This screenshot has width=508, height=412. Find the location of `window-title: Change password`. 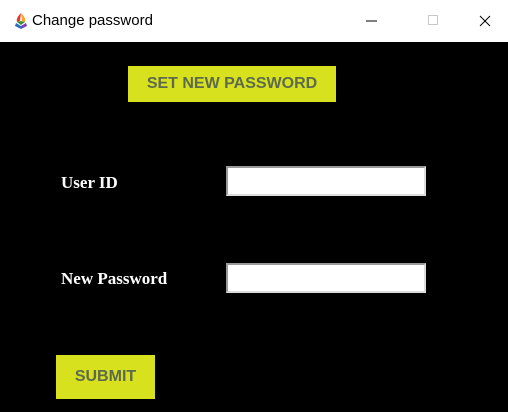

window-title: Change password is located at coordinates (92, 20).